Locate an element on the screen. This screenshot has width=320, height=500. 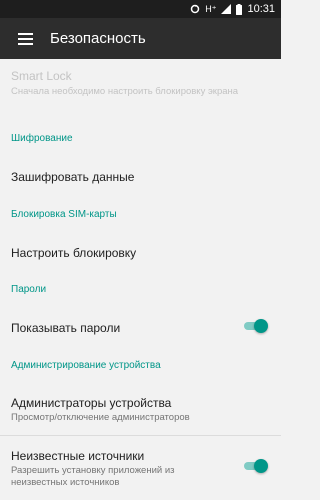
battery-icon is located at coordinates (239, 9).